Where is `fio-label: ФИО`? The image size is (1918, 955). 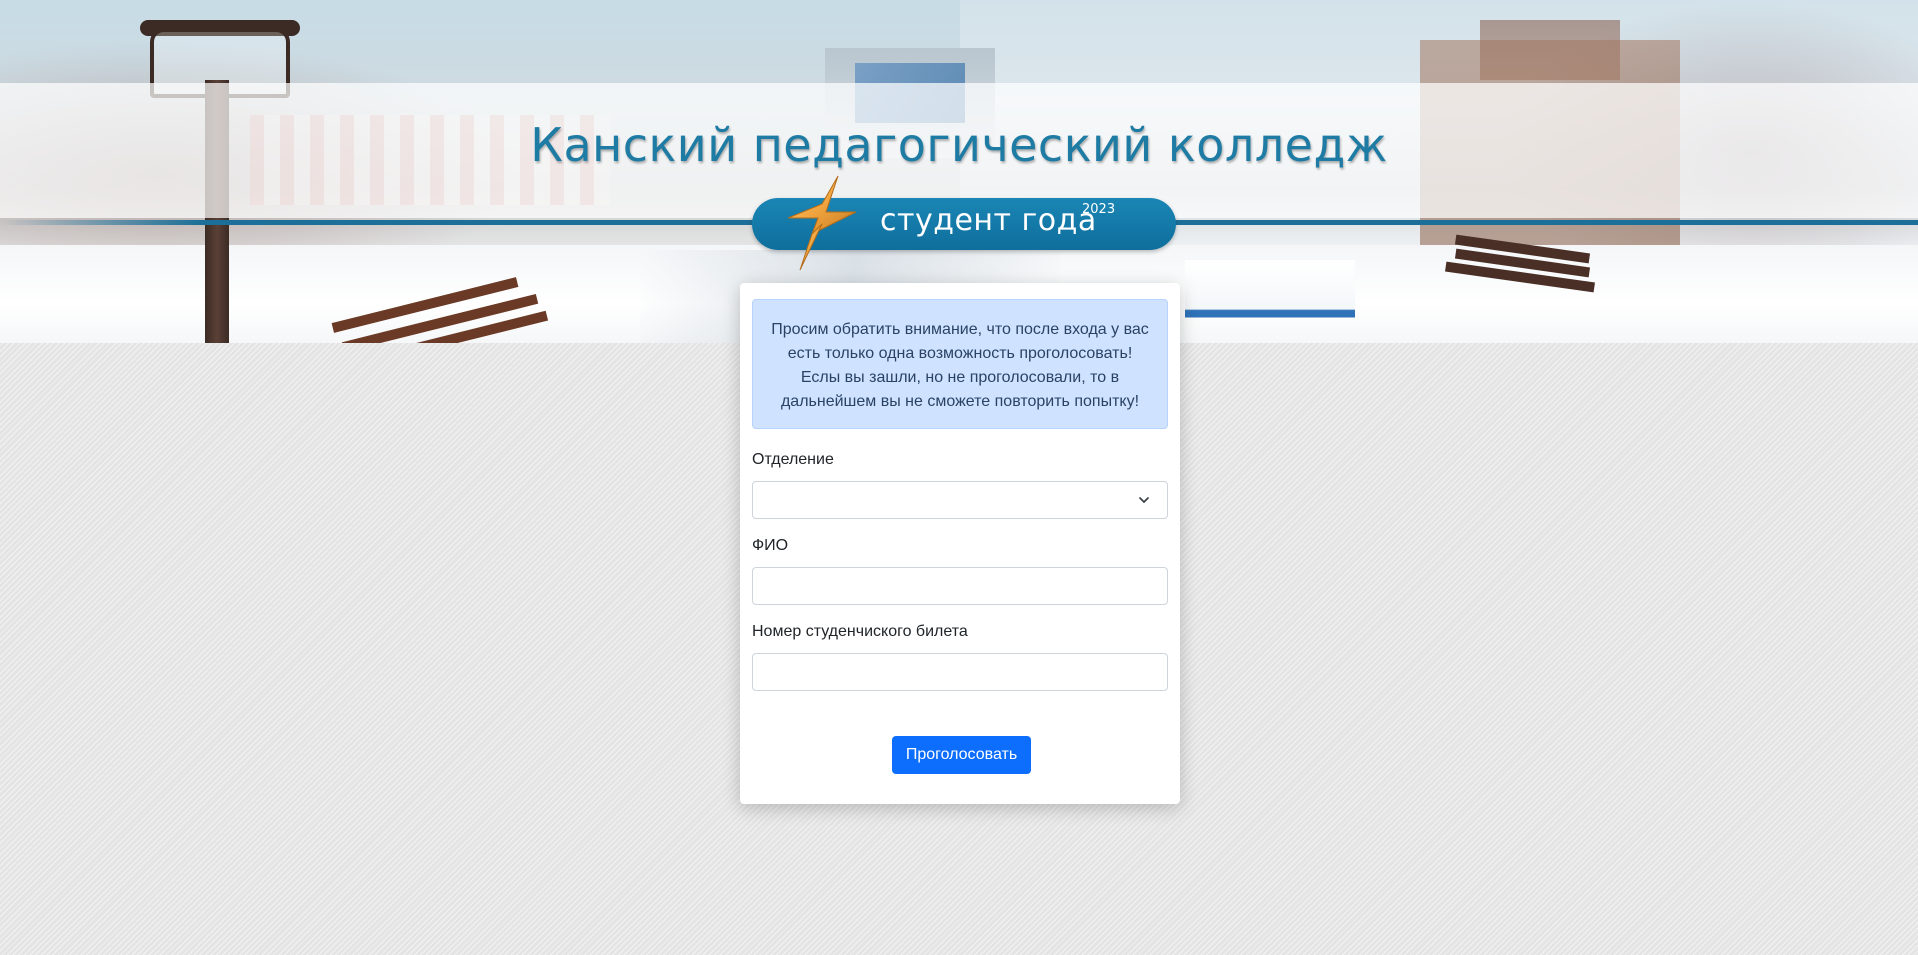 fio-label: ФИО is located at coordinates (770, 545).